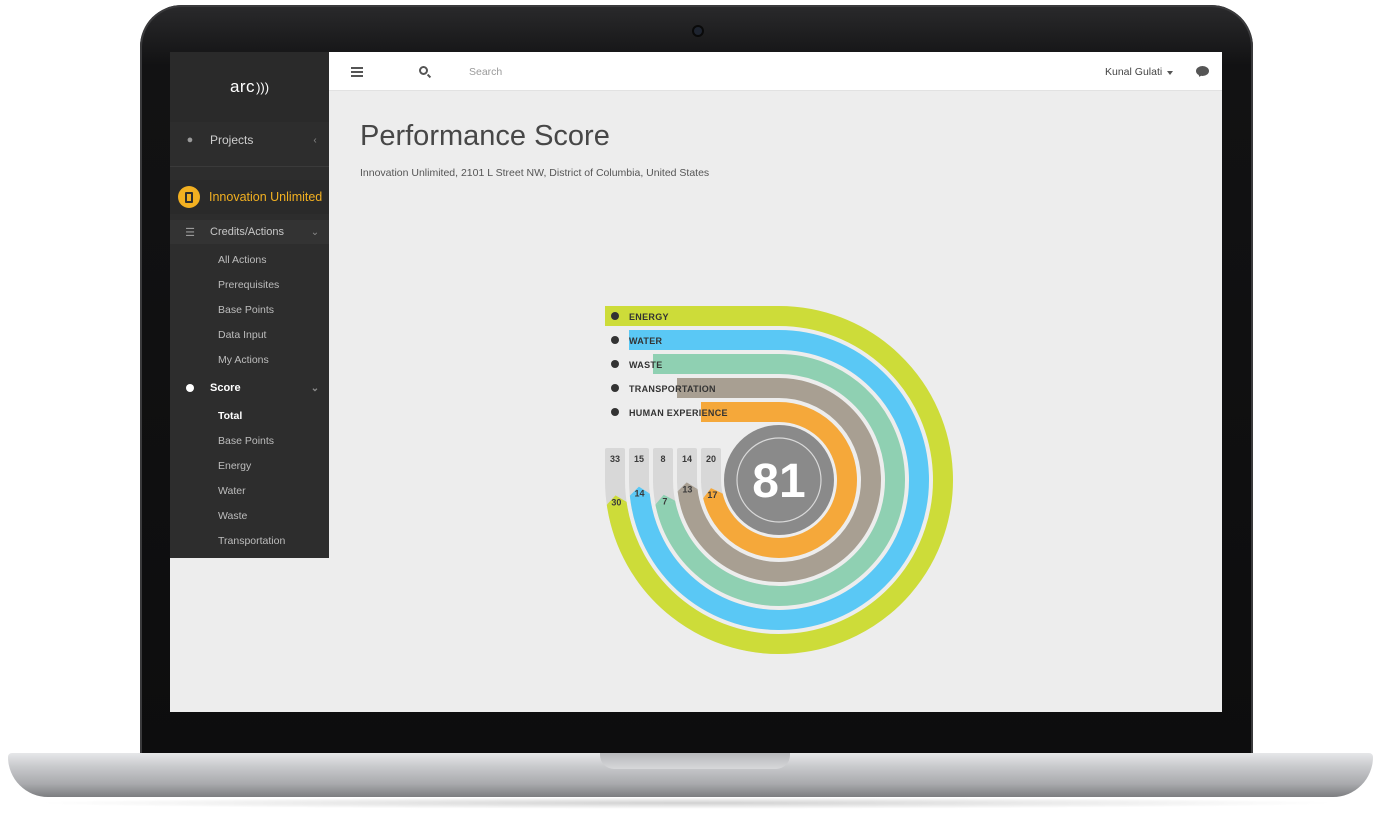 This screenshot has width=1373, height=824. Describe the element at coordinates (615, 412) in the screenshot. I see `person-icon` at that location.